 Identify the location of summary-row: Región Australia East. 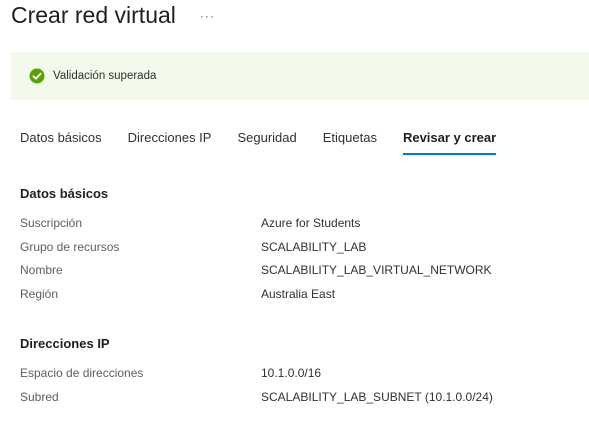
(300, 297).